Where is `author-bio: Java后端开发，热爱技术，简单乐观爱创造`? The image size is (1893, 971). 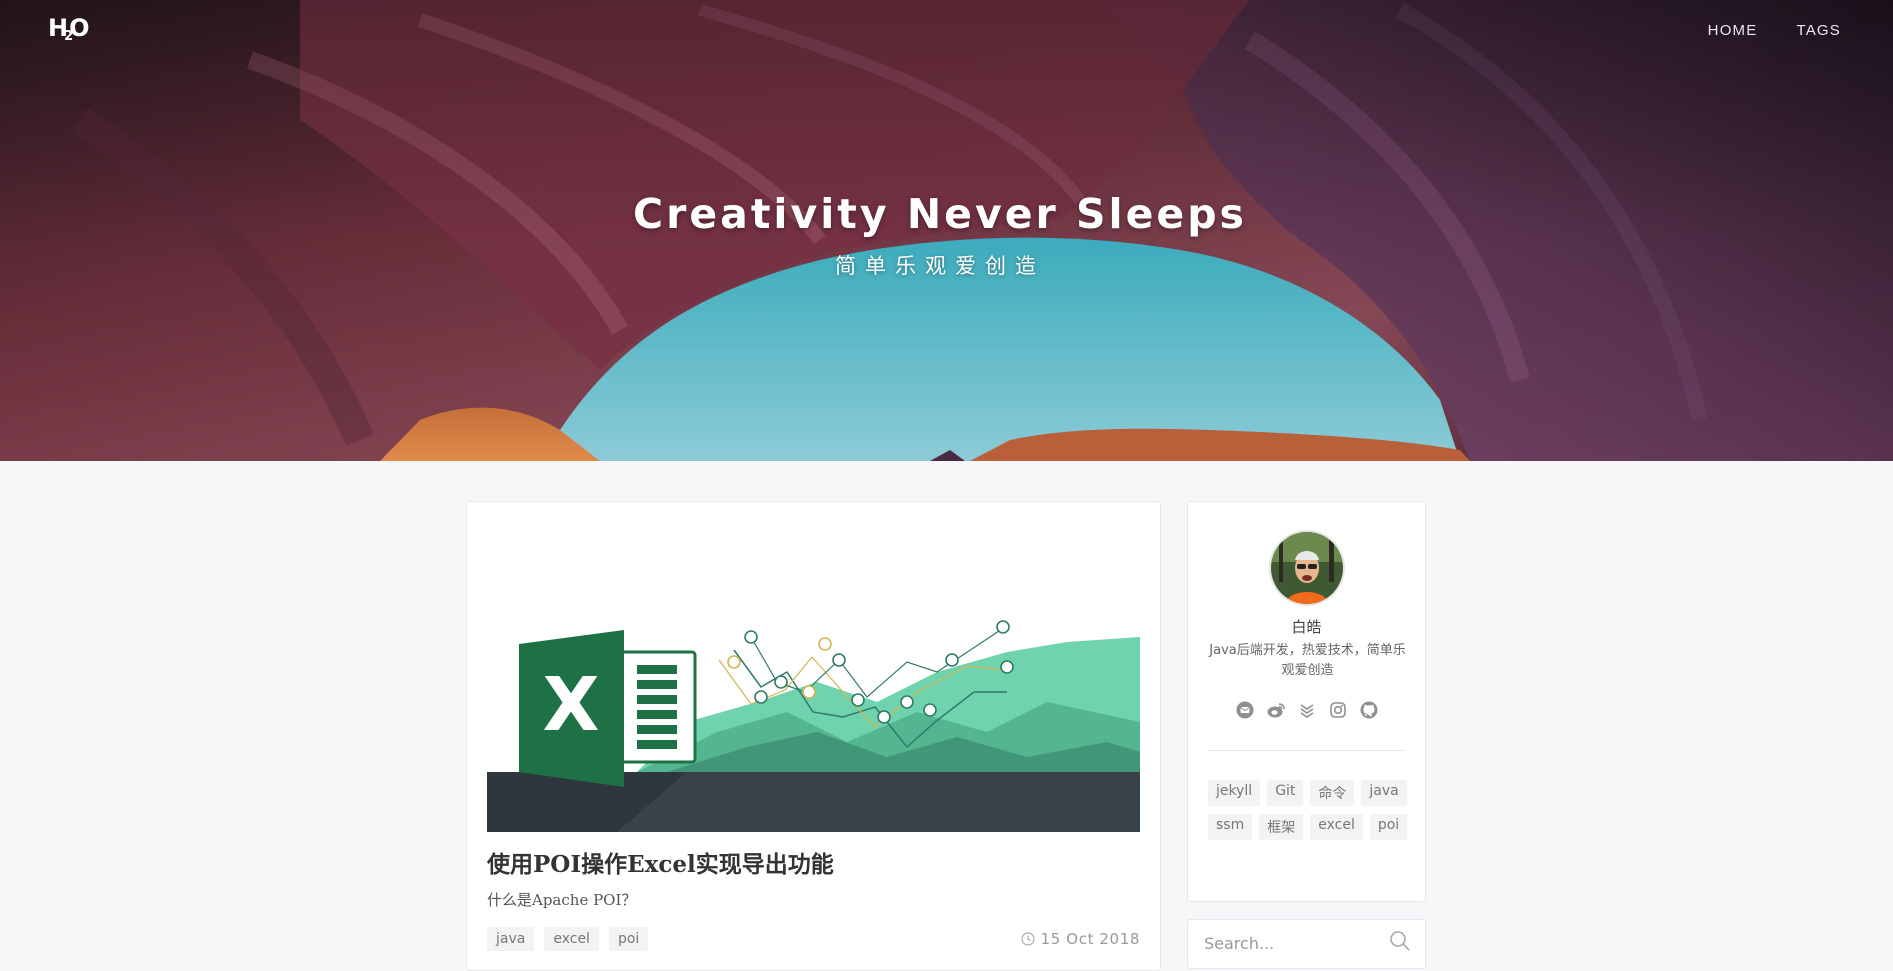 author-bio: Java后端开发，热爱技术，简单乐观爱创造 is located at coordinates (1307, 660).